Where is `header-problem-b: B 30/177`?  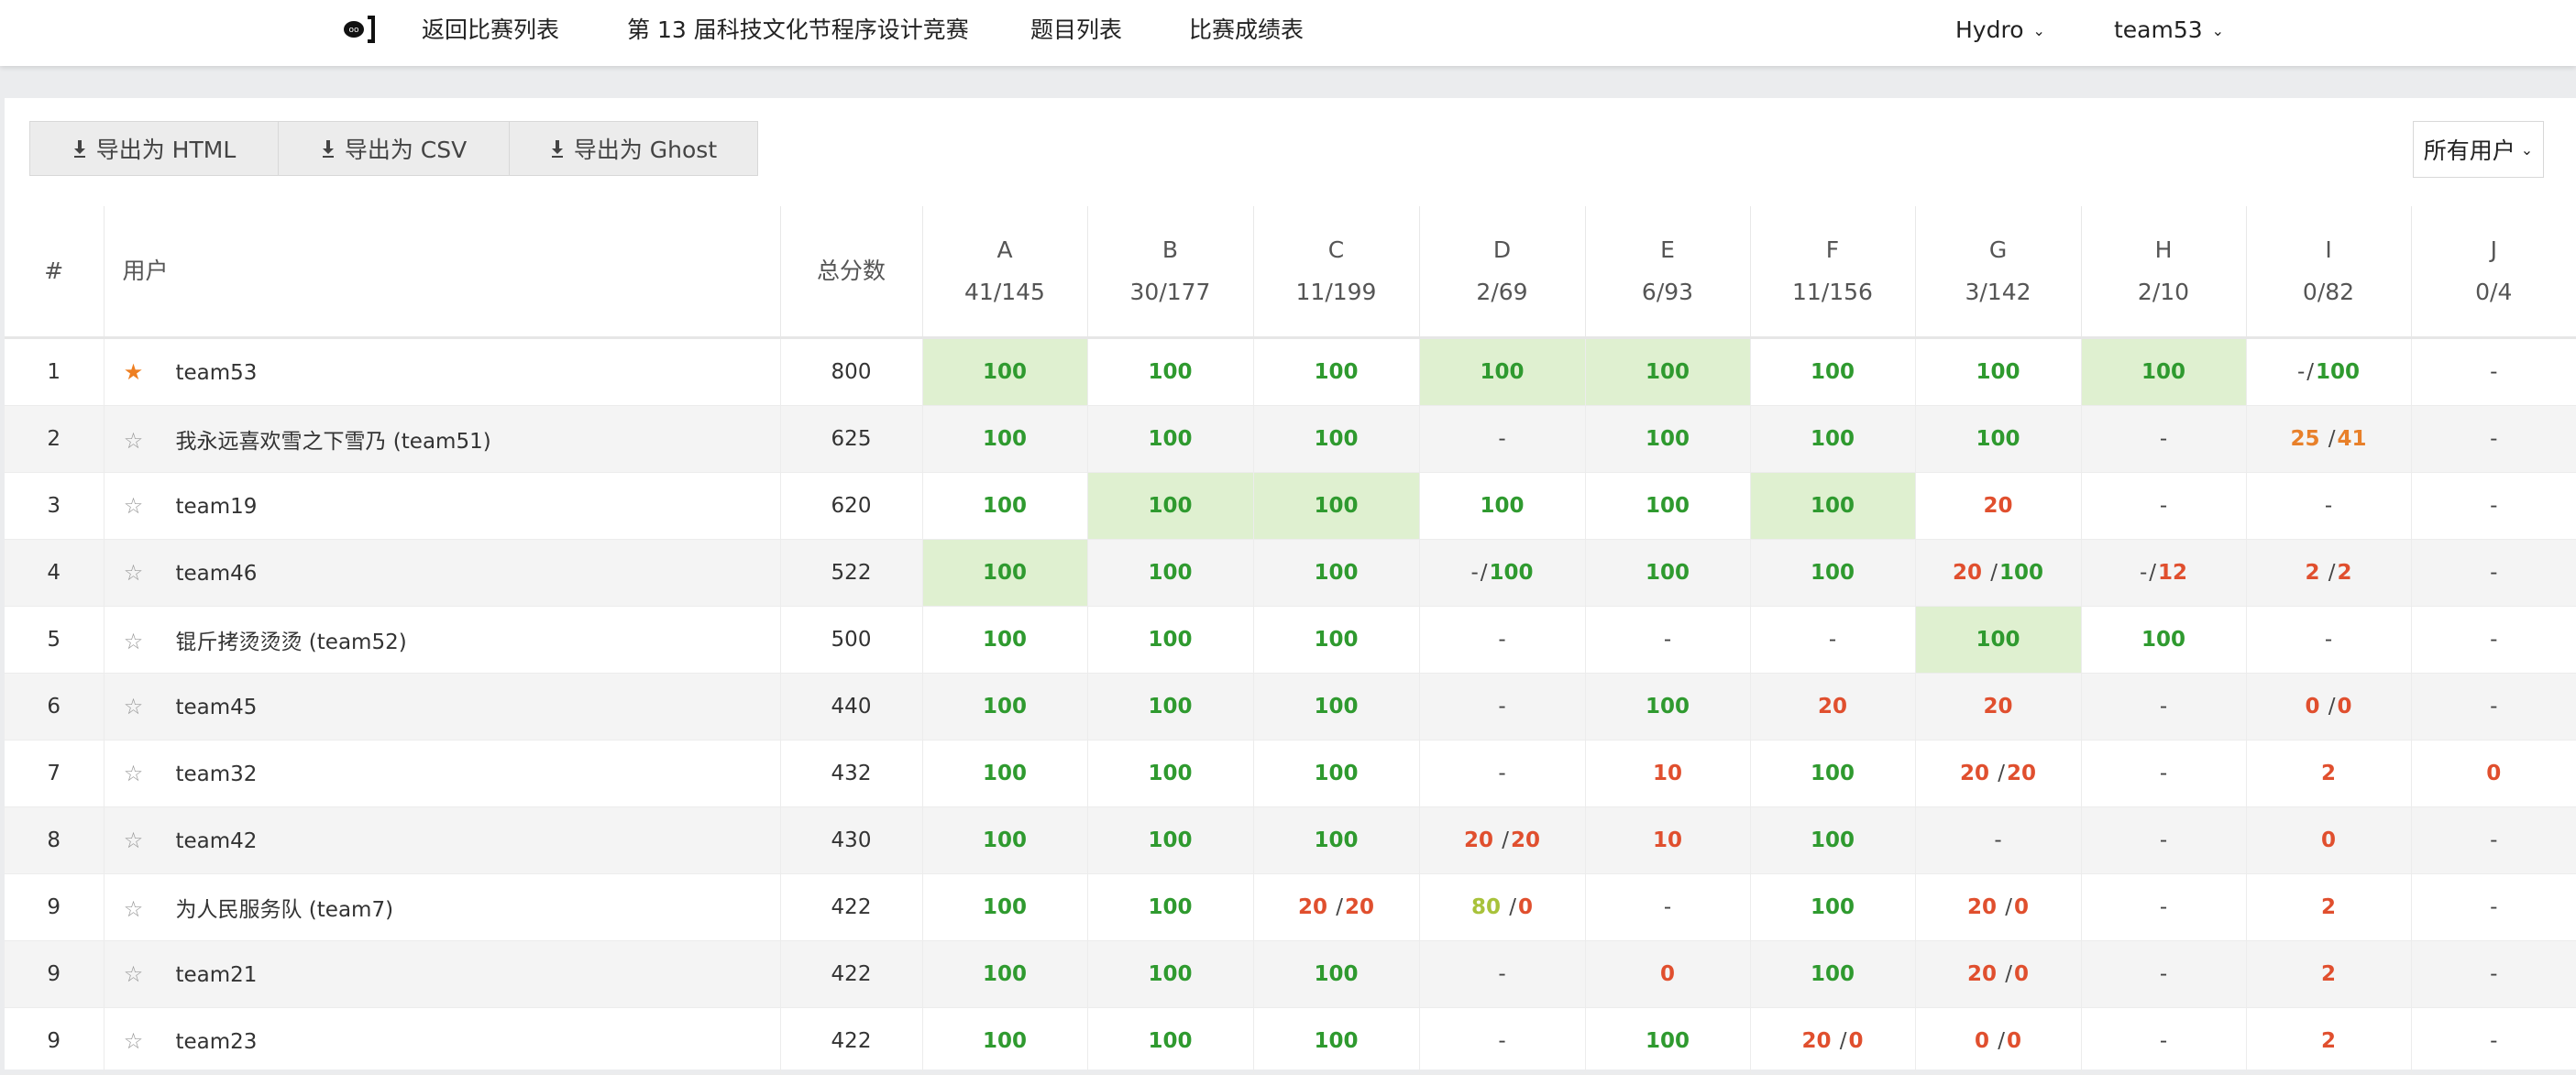
header-problem-b: B 30/177 is located at coordinates (1171, 272).